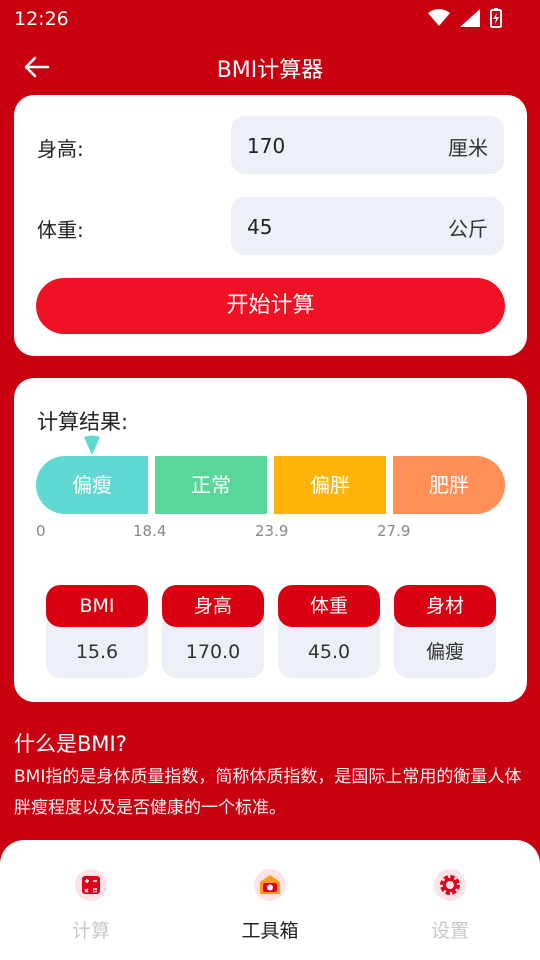 The width and height of the screenshot is (540, 960). I want to click on bottom-nav: 计算 工具箱 设置, so click(270, 900).